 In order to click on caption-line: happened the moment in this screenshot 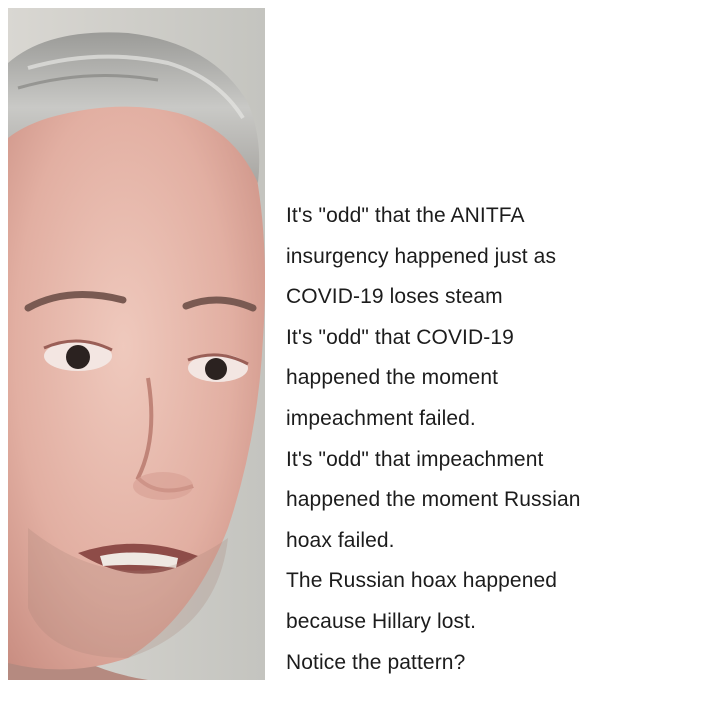, I will do `click(392, 378)`.